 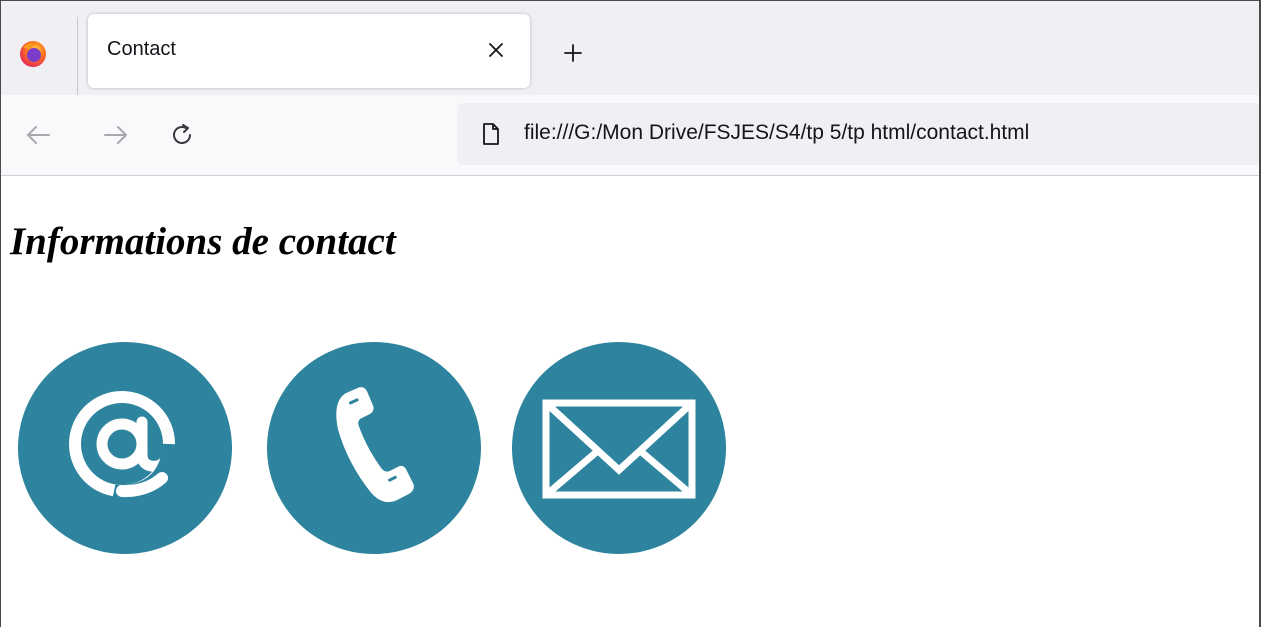 I want to click on arrow-left-icon, so click(x=38, y=135).